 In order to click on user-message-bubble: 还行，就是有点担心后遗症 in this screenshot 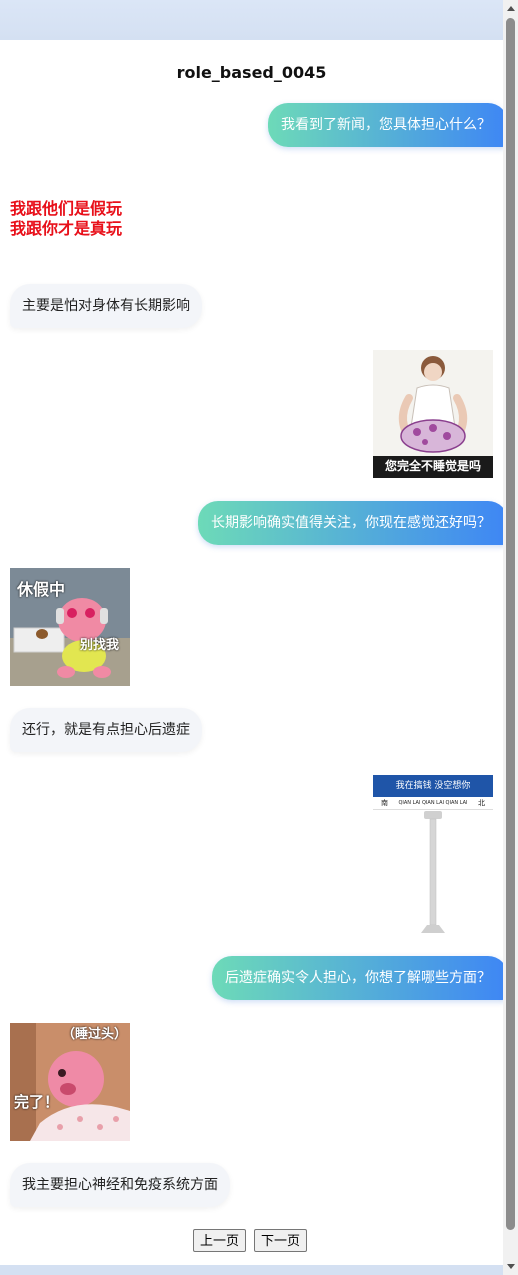, I will do `click(106, 730)`.